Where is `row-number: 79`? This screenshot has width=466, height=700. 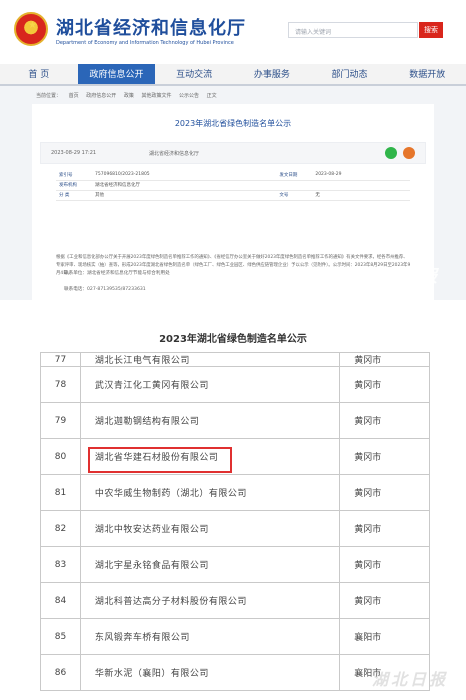
row-number: 79 is located at coordinates (60, 420).